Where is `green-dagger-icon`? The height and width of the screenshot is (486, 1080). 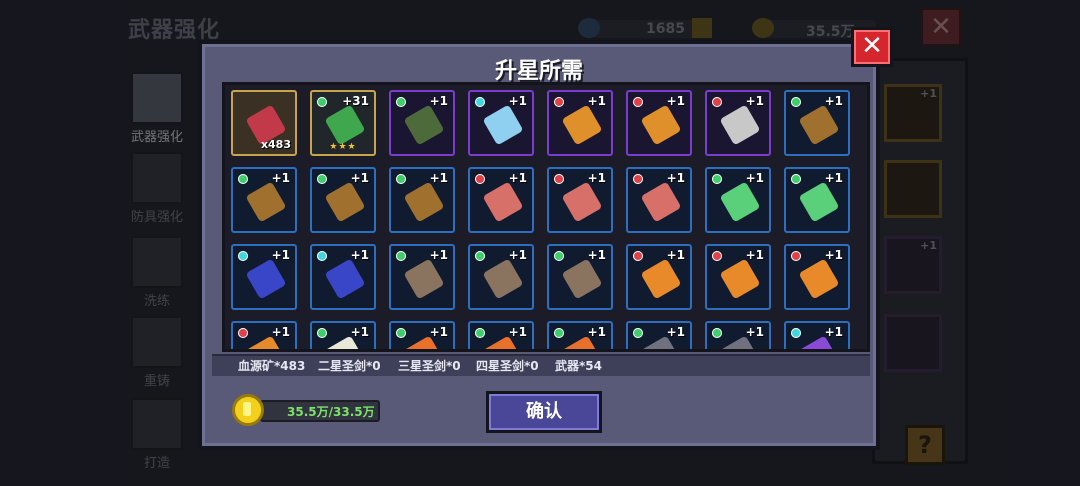 green-dagger-icon is located at coordinates (740, 202).